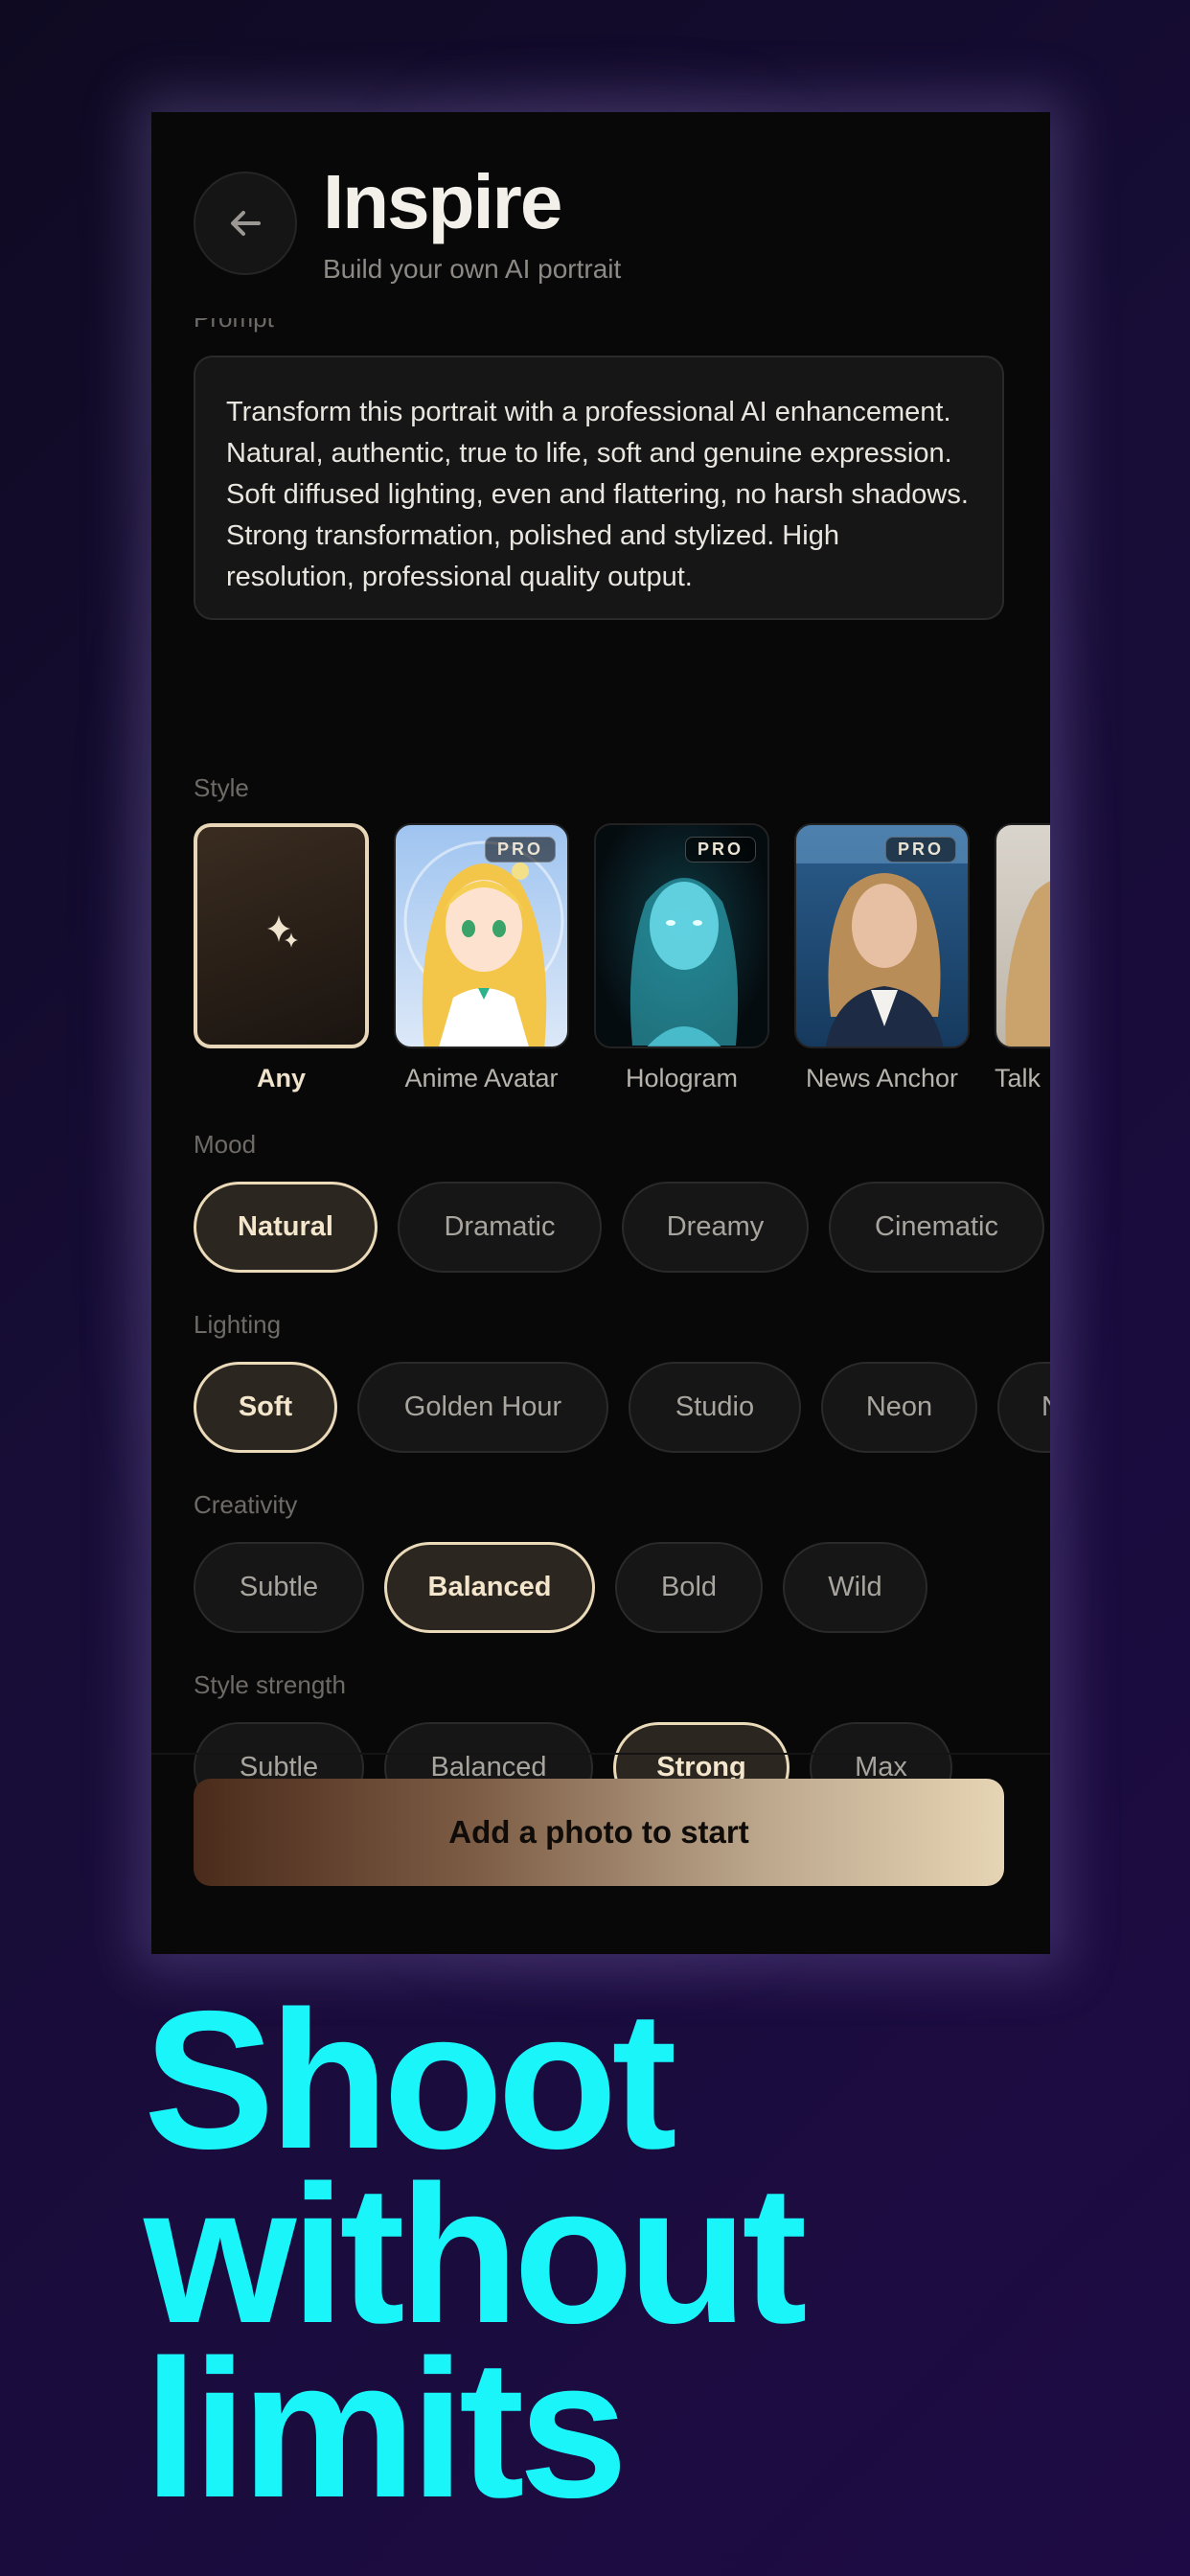  What do you see at coordinates (1023, 1407) in the screenshot?
I see `lighting-chip-partial: N` at bounding box center [1023, 1407].